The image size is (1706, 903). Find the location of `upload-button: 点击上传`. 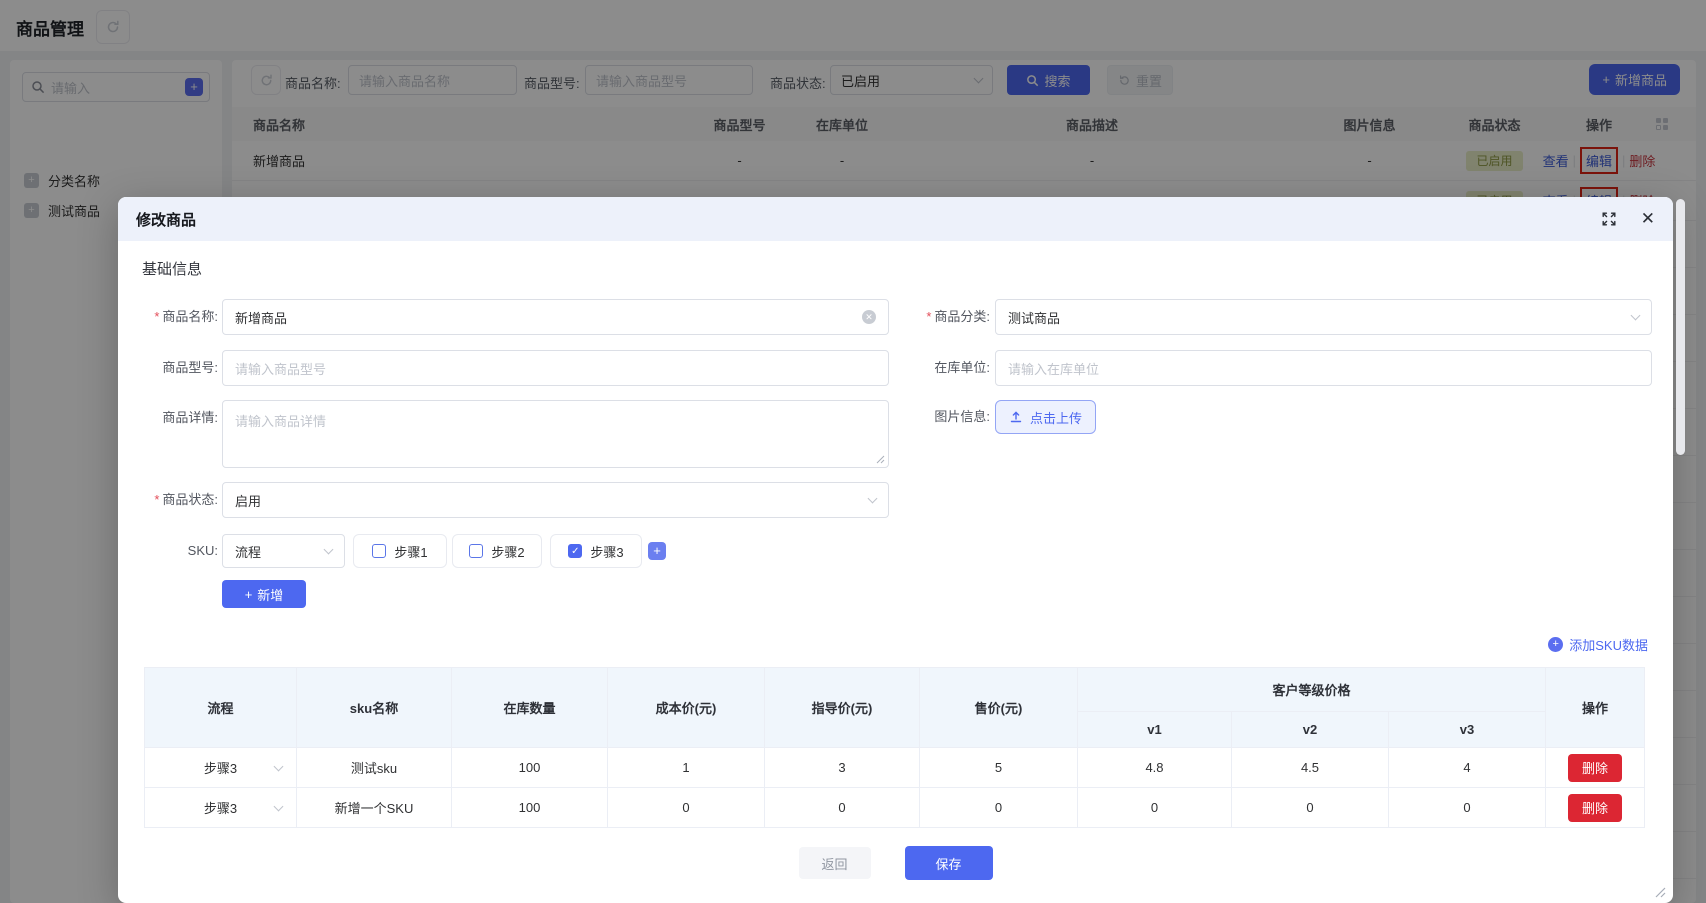

upload-button: 点击上传 is located at coordinates (1046, 417).